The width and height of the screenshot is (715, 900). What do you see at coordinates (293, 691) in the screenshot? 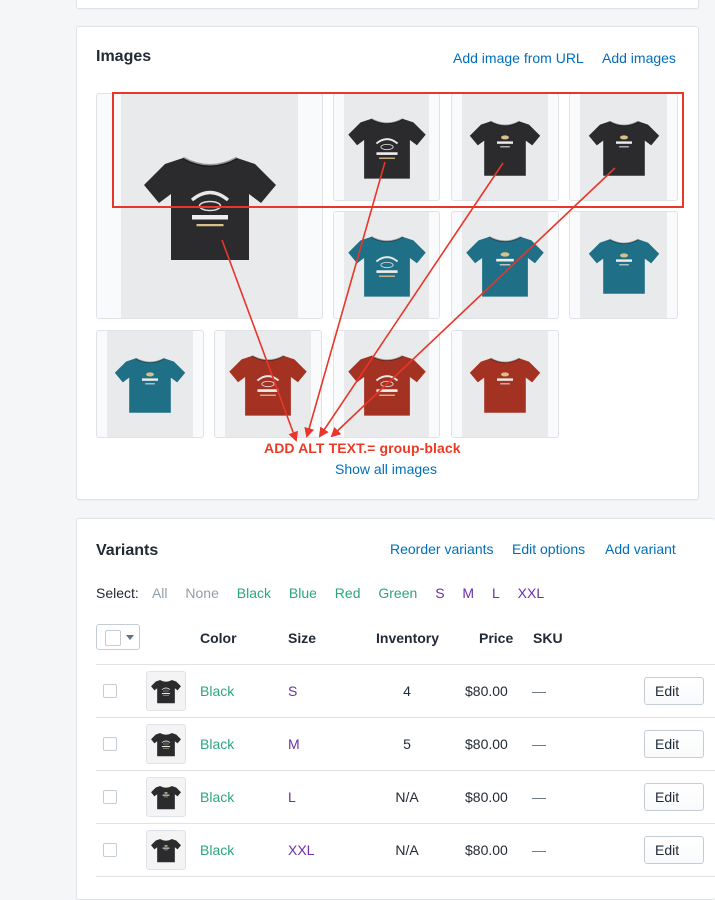
I see `variant-size: S` at bounding box center [293, 691].